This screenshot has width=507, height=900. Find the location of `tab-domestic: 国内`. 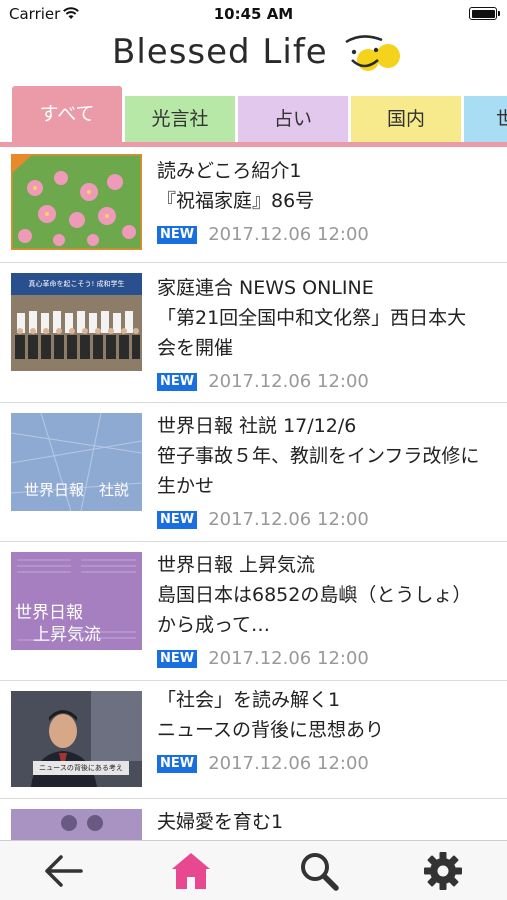

tab-domestic: 国内 is located at coordinates (406, 119).